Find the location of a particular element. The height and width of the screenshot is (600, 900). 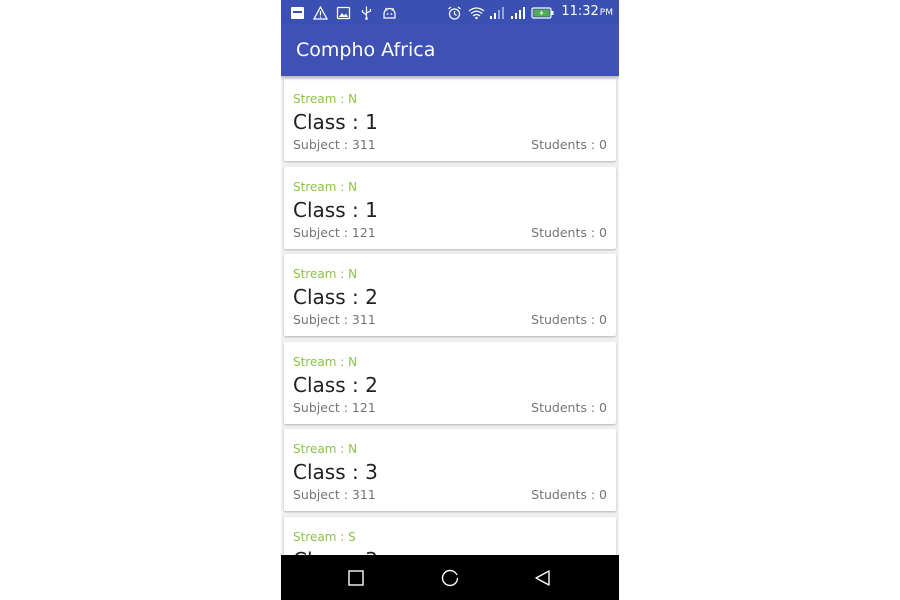

app-title: Compho Africa is located at coordinates (366, 50).